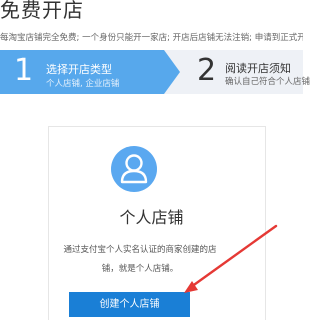 This screenshot has width=320, height=320. What do you see at coordinates (24, 70) in the screenshot?
I see `step-1-number: 1` at bounding box center [24, 70].